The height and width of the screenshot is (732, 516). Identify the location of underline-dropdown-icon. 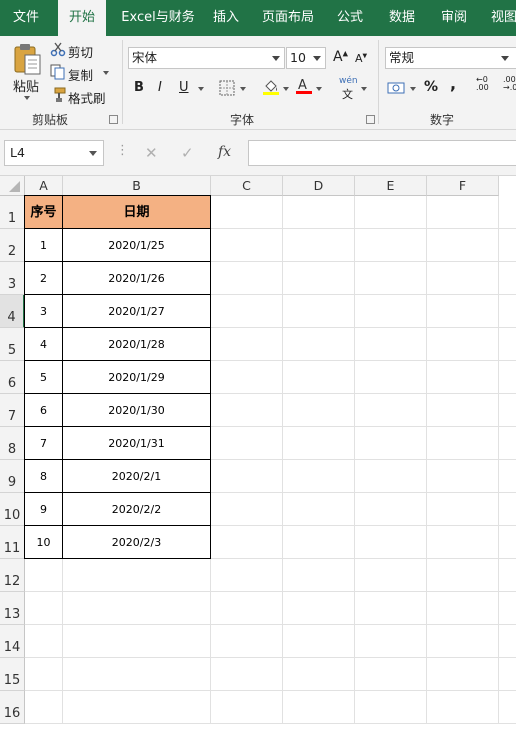
(201, 89).